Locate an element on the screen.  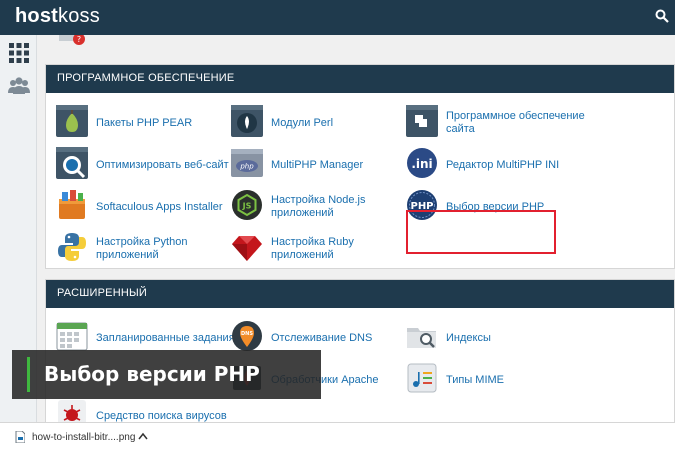
caption-accent-bar is located at coordinates (28, 374).